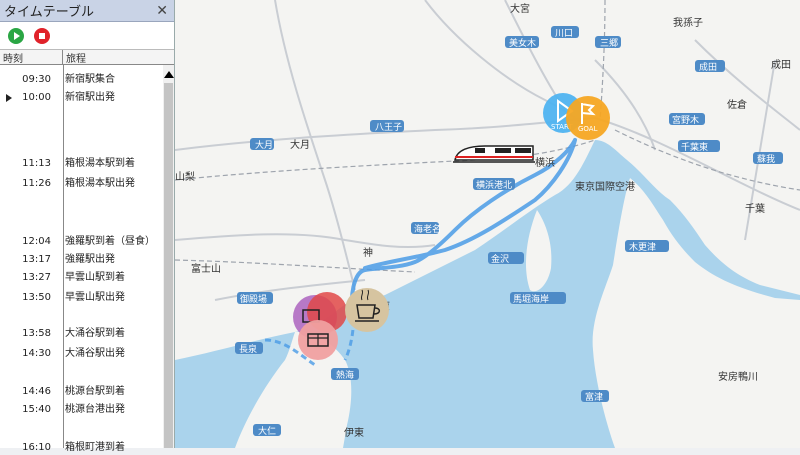  I want to click on stop-button, so click(42, 35).